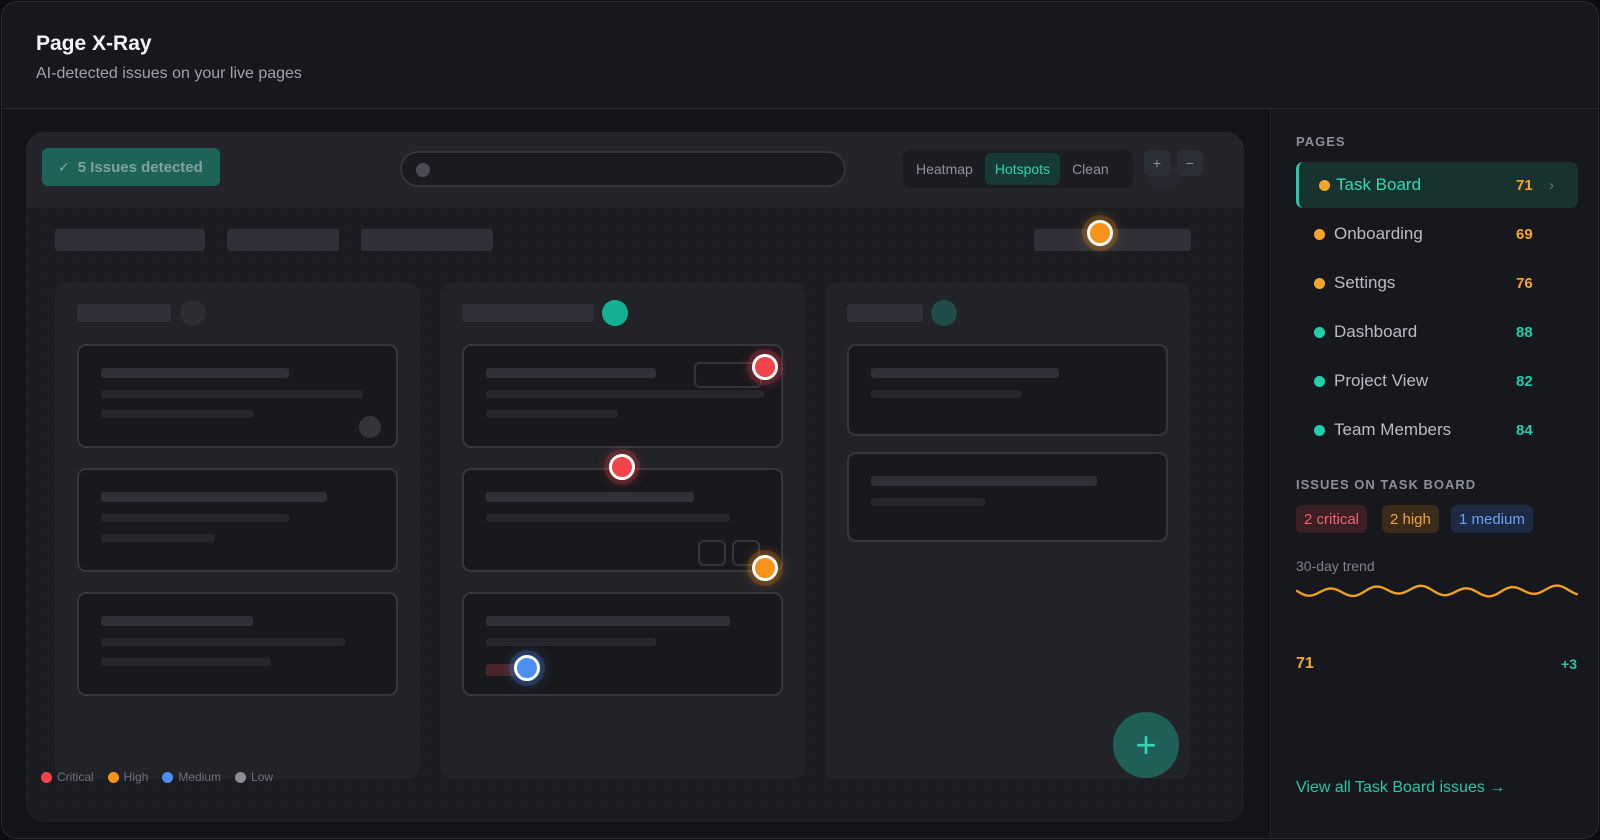  I want to click on trend-sparkline, so click(1437, 591).